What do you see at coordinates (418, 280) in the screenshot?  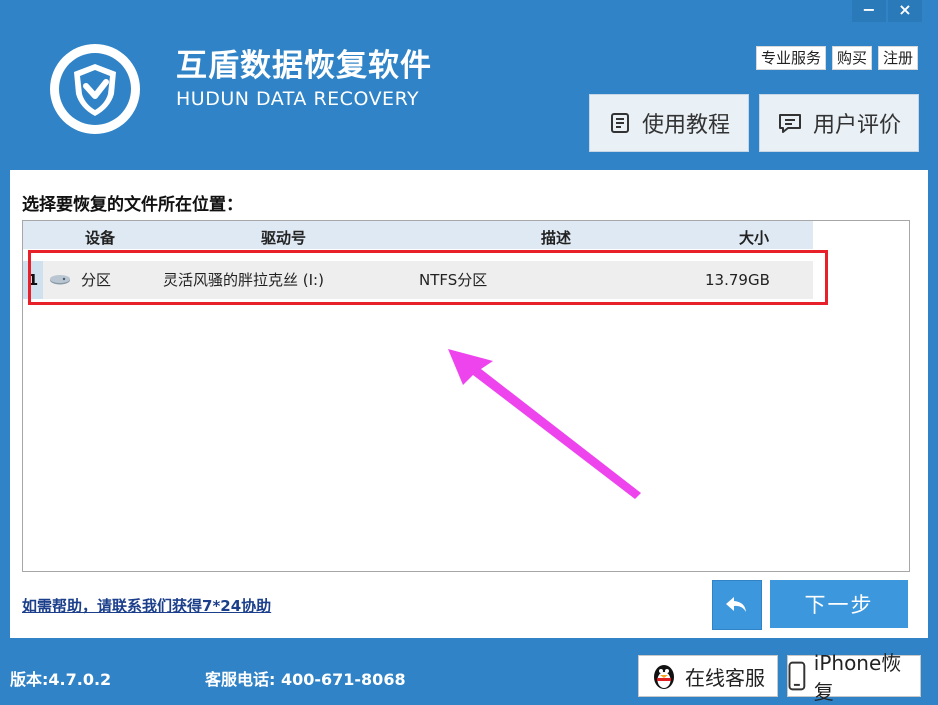 I see `table-row: 1 分区 灵活风骚的胖拉克丝 (I:) NTFS分区 13.79GB` at bounding box center [418, 280].